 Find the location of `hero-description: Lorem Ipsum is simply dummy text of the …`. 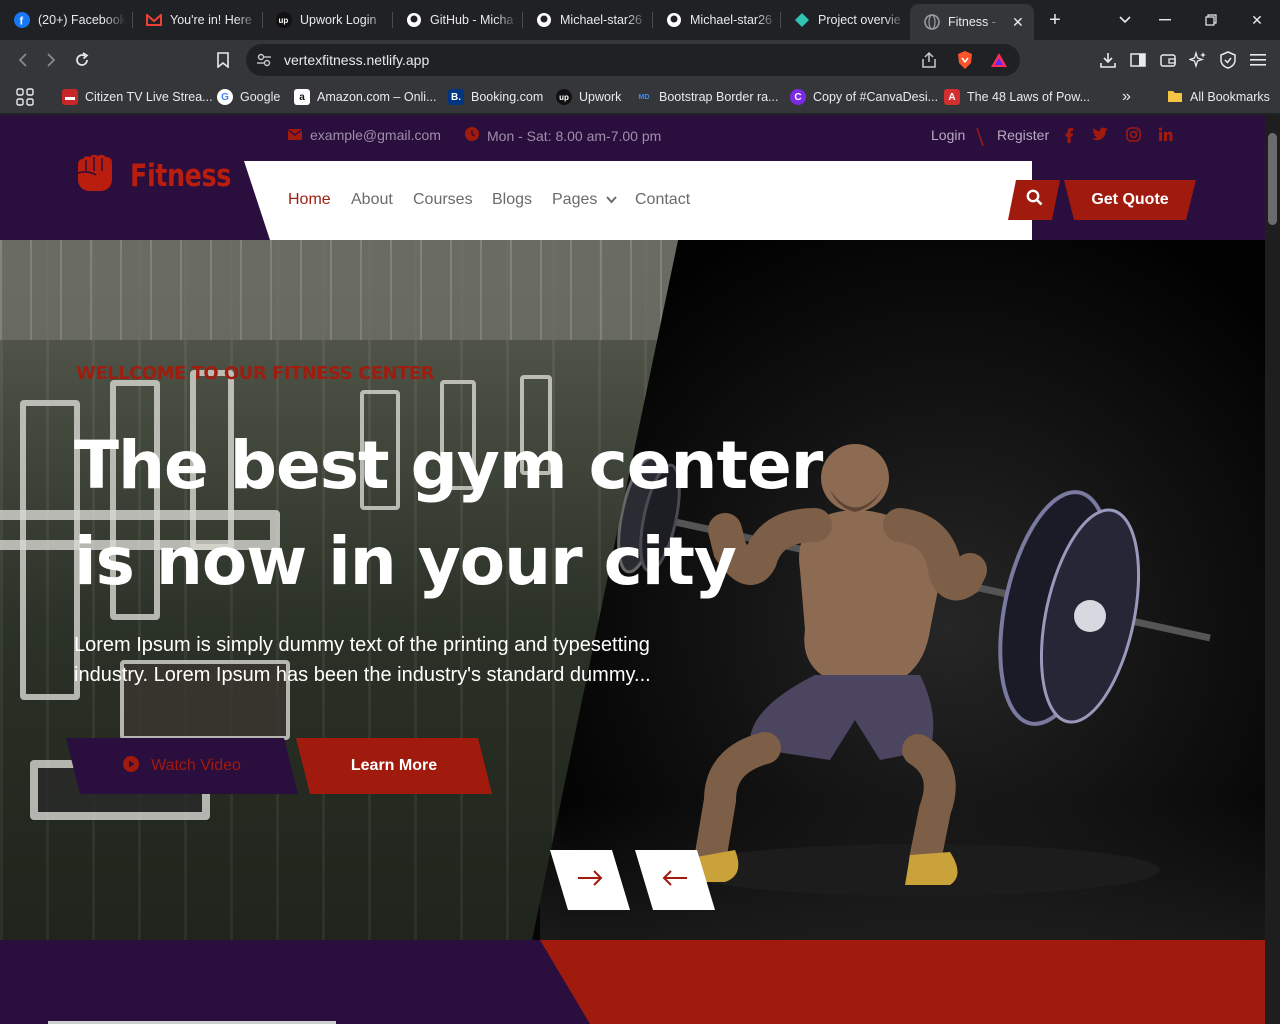

hero-description: Lorem Ipsum is simply dummy text of the … is located at coordinates (362, 660).